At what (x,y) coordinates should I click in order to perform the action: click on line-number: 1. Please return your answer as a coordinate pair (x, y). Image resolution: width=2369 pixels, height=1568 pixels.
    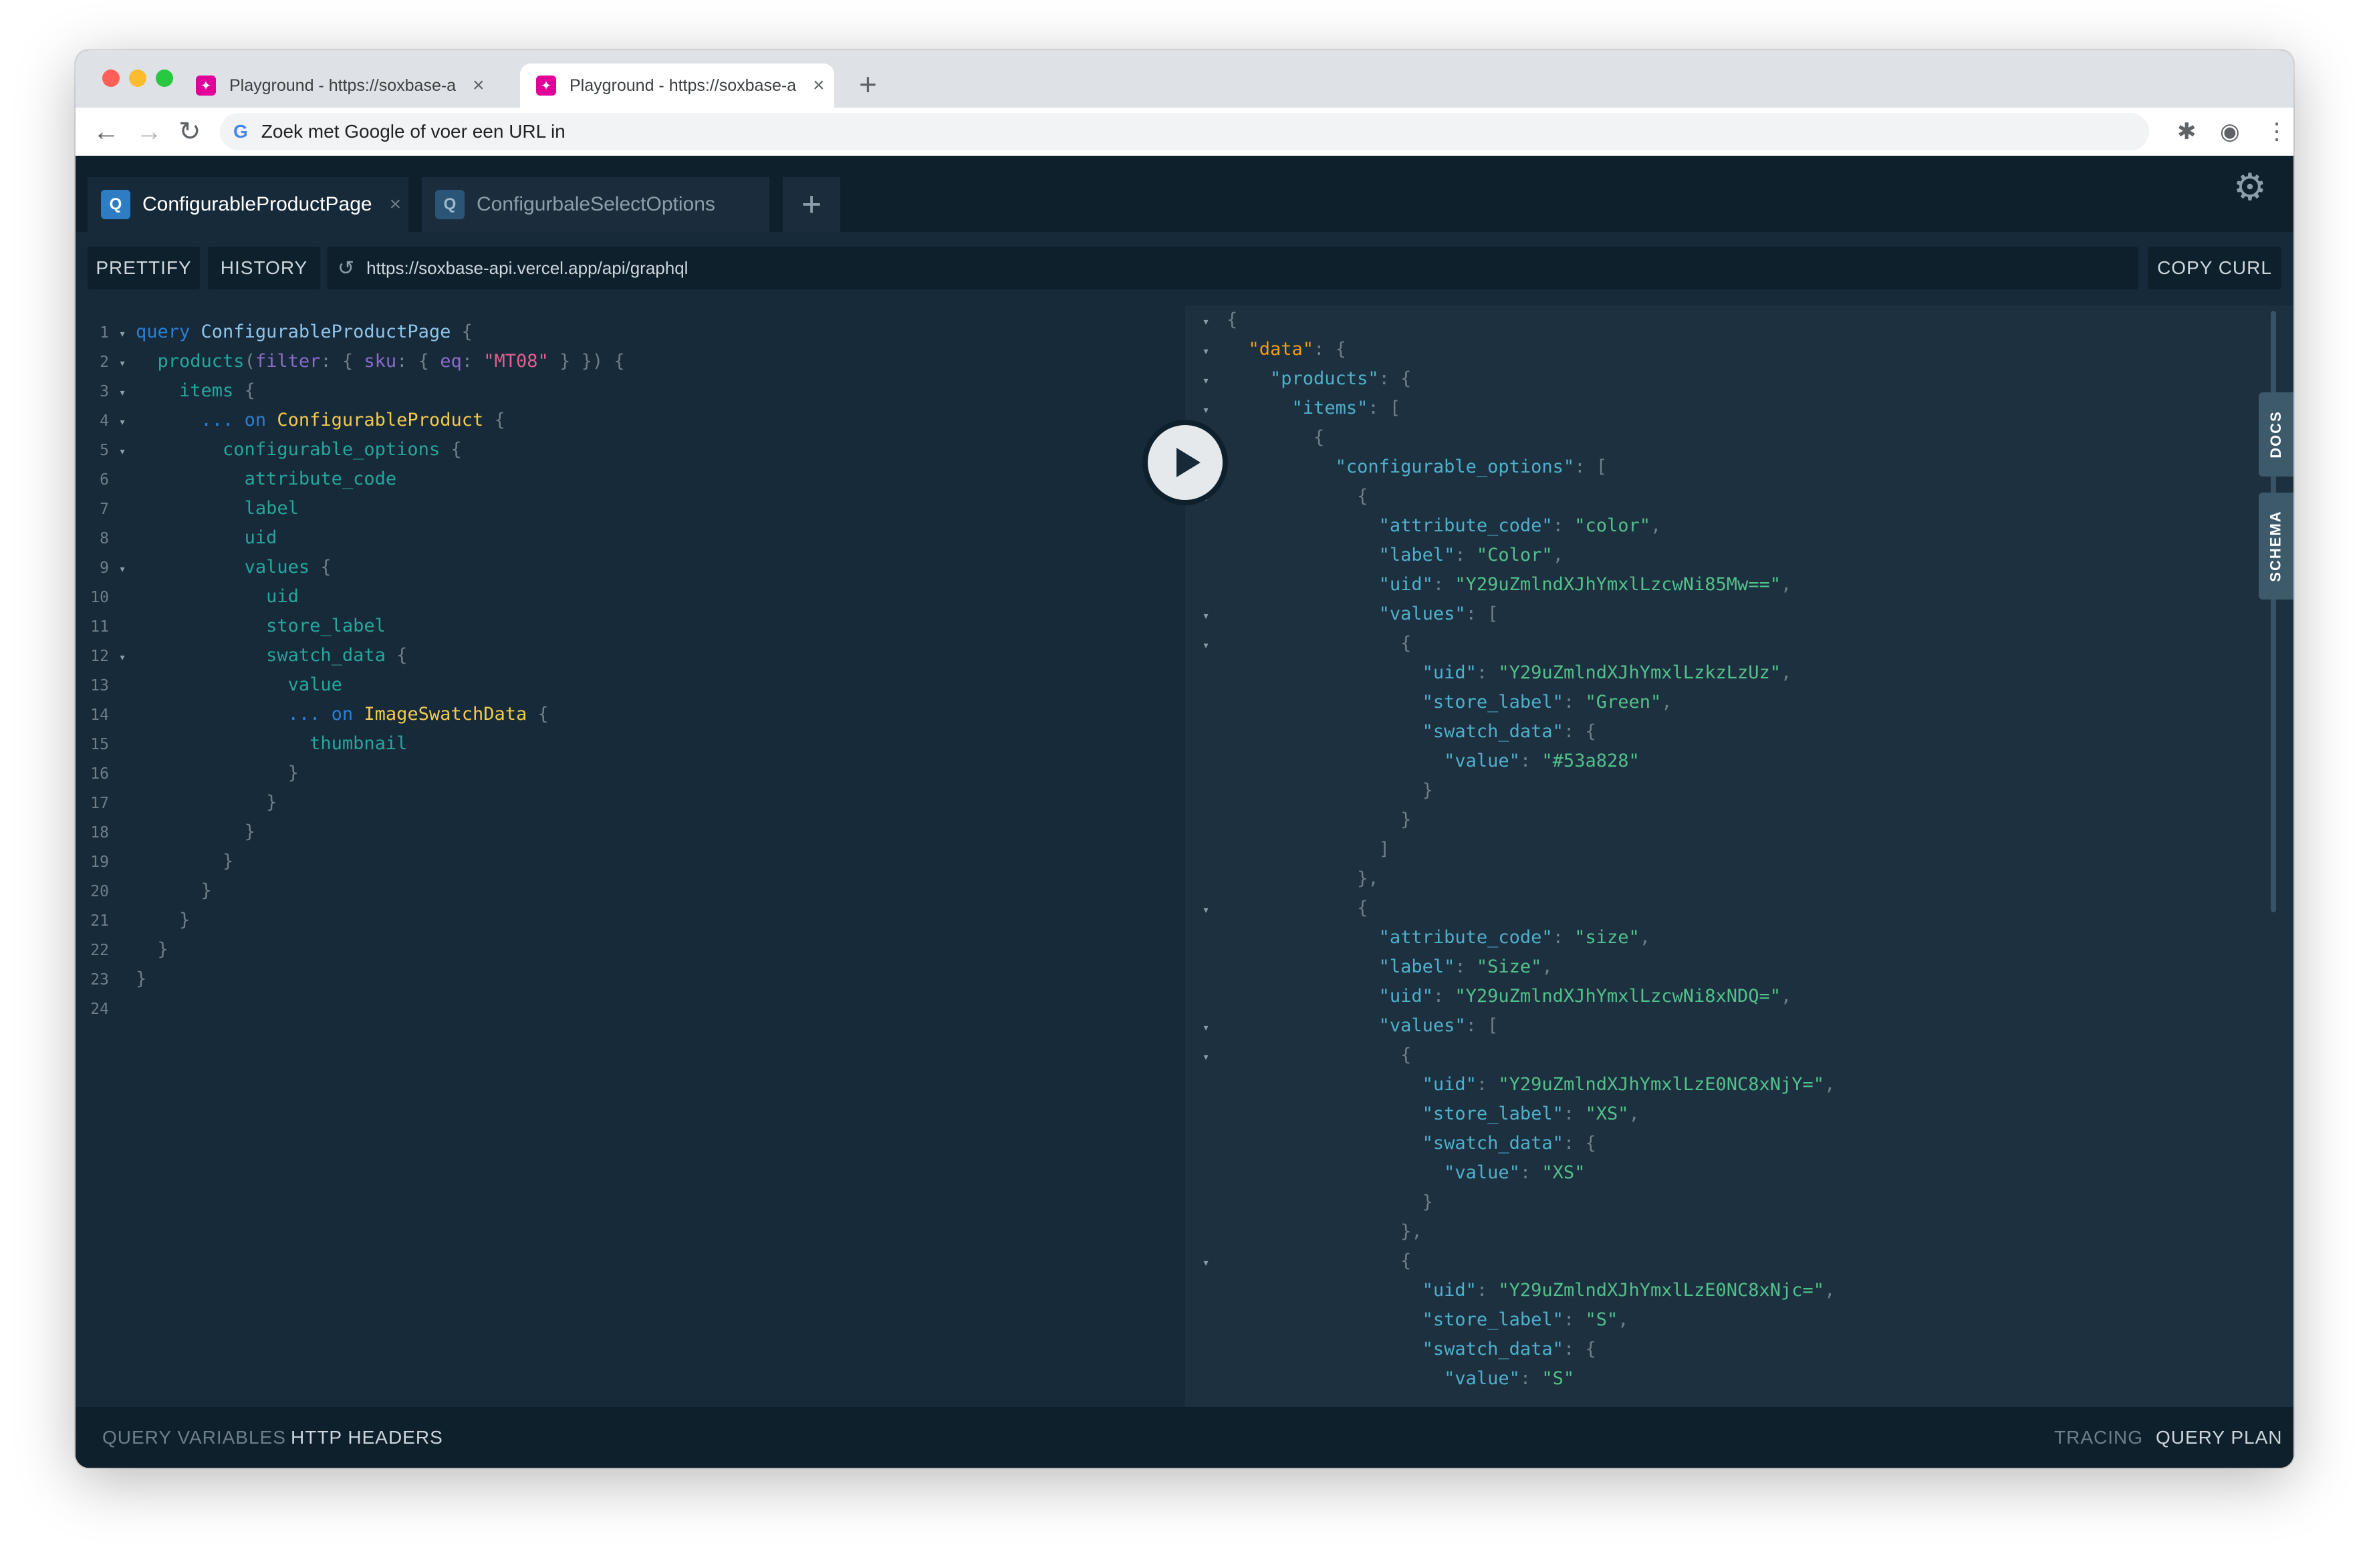
    Looking at the image, I should click on (104, 333).